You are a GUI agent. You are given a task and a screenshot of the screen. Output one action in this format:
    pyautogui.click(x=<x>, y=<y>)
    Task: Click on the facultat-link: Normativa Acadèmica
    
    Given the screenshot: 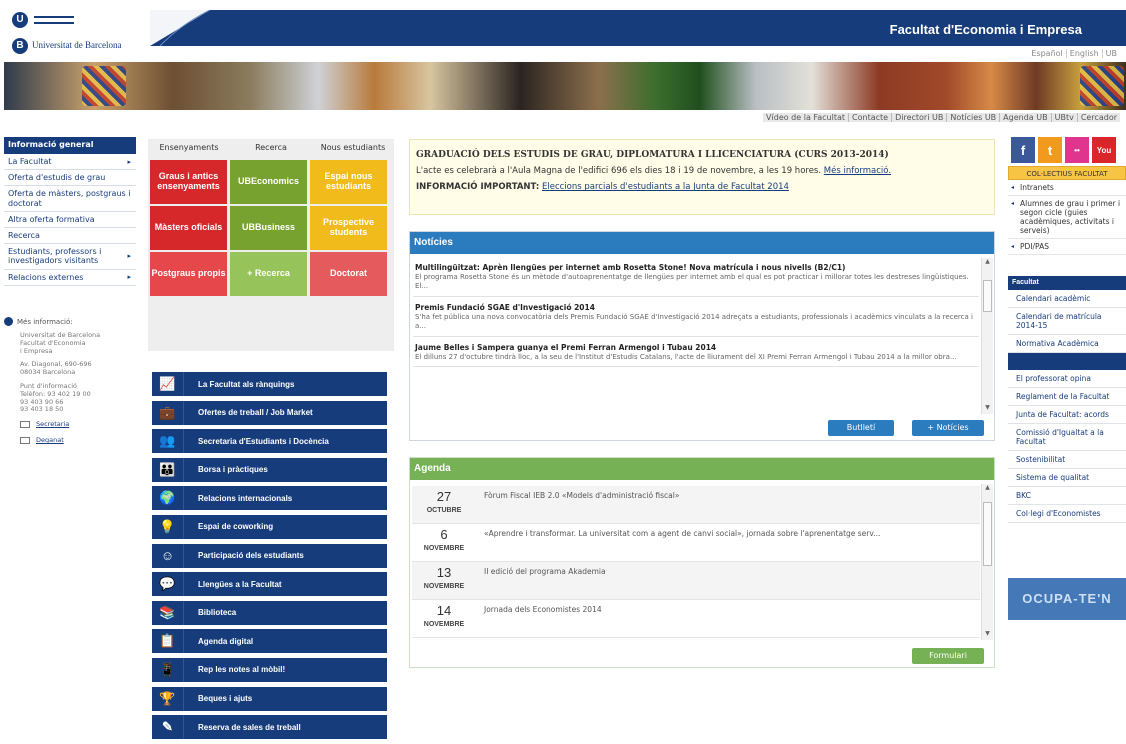 What is the action you would take?
    pyautogui.click(x=1067, y=344)
    